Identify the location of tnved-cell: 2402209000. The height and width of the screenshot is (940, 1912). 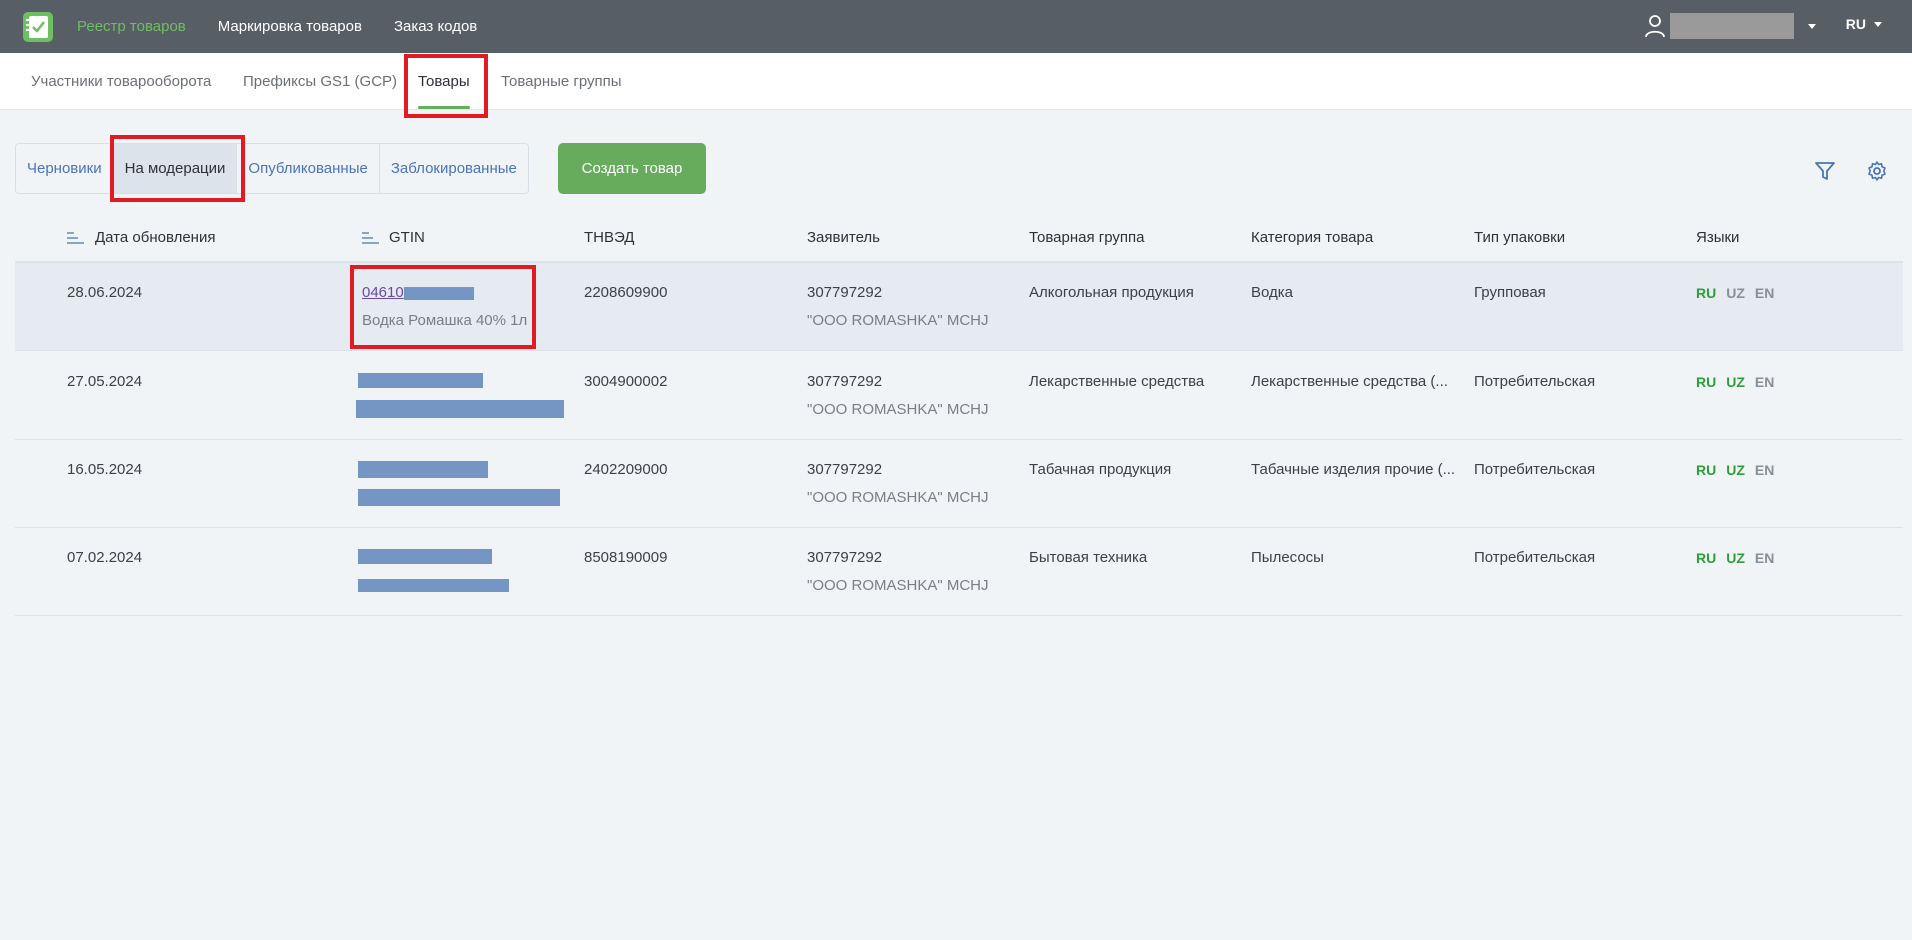
(626, 469).